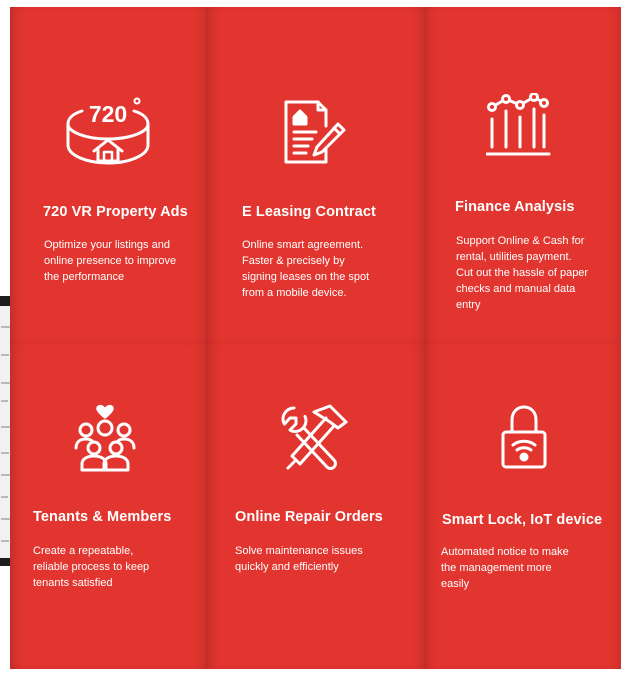 Image resolution: width=625 pixels, height=673 pixels. Describe the element at coordinates (520, 241) in the screenshot. I see `description-line: Support Online & Cash for` at that location.